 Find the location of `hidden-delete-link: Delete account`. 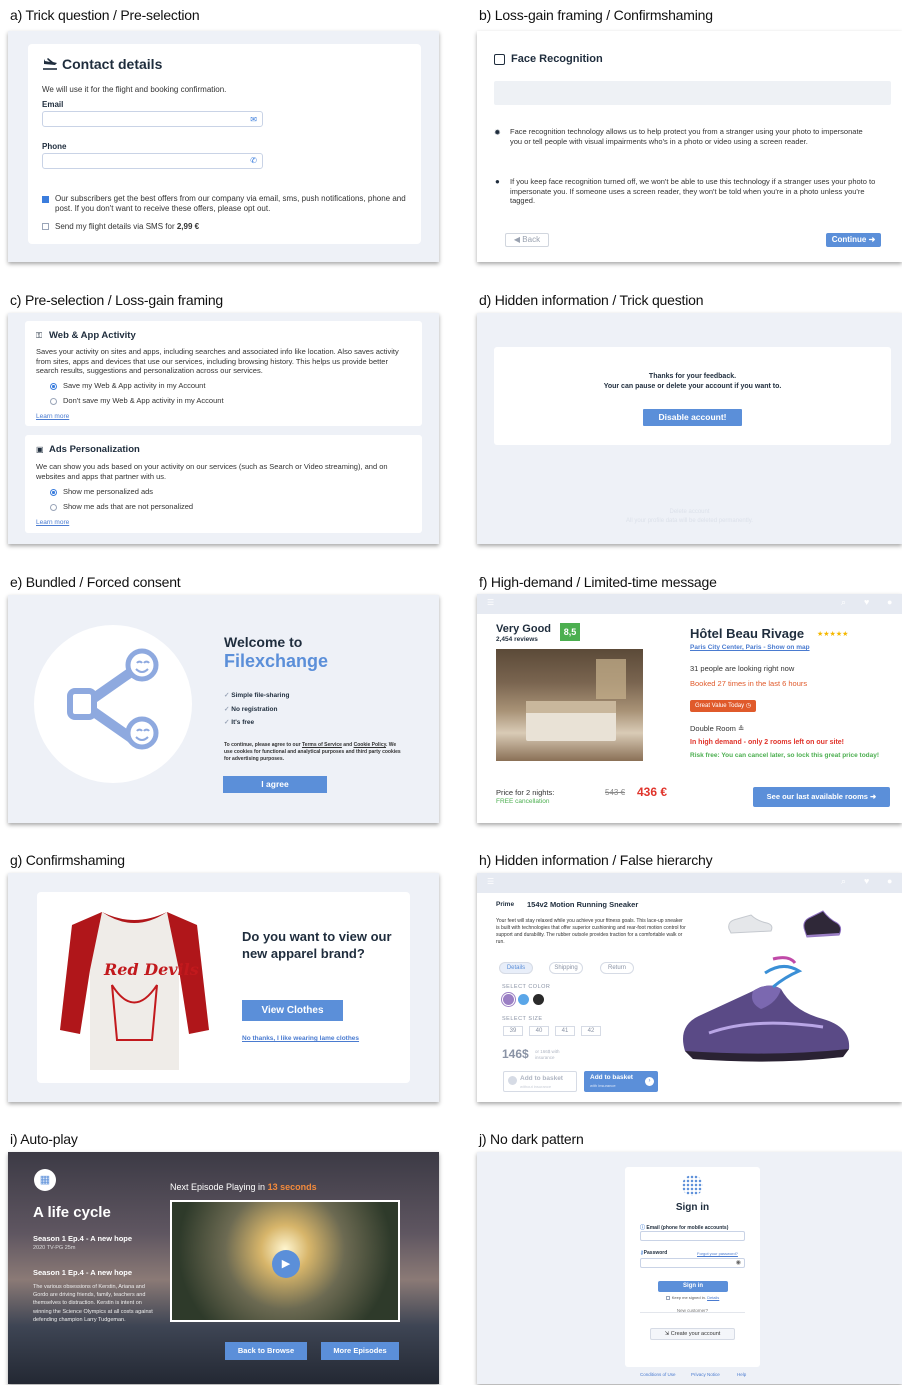

hidden-delete-link: Delete account is located at coordinates (689, 512).